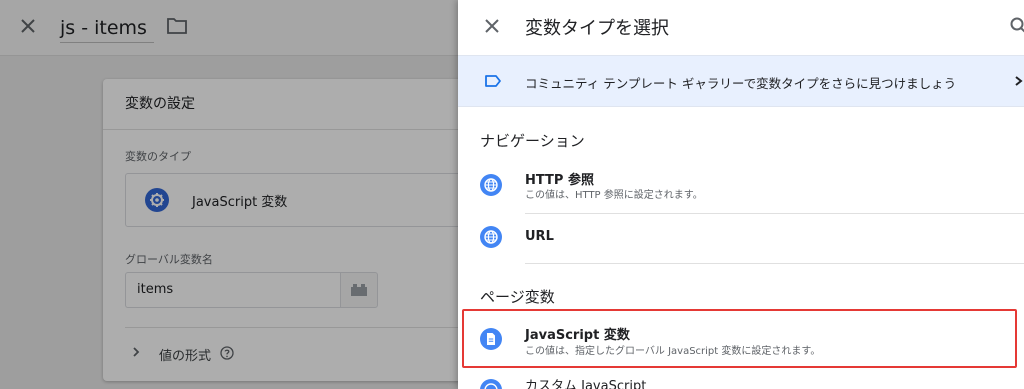  I want to click on community-gallery-banner: コミュニティ テンプレート ギャラリーで変数タイプをさらに見つけましょう, so click(741, 81).